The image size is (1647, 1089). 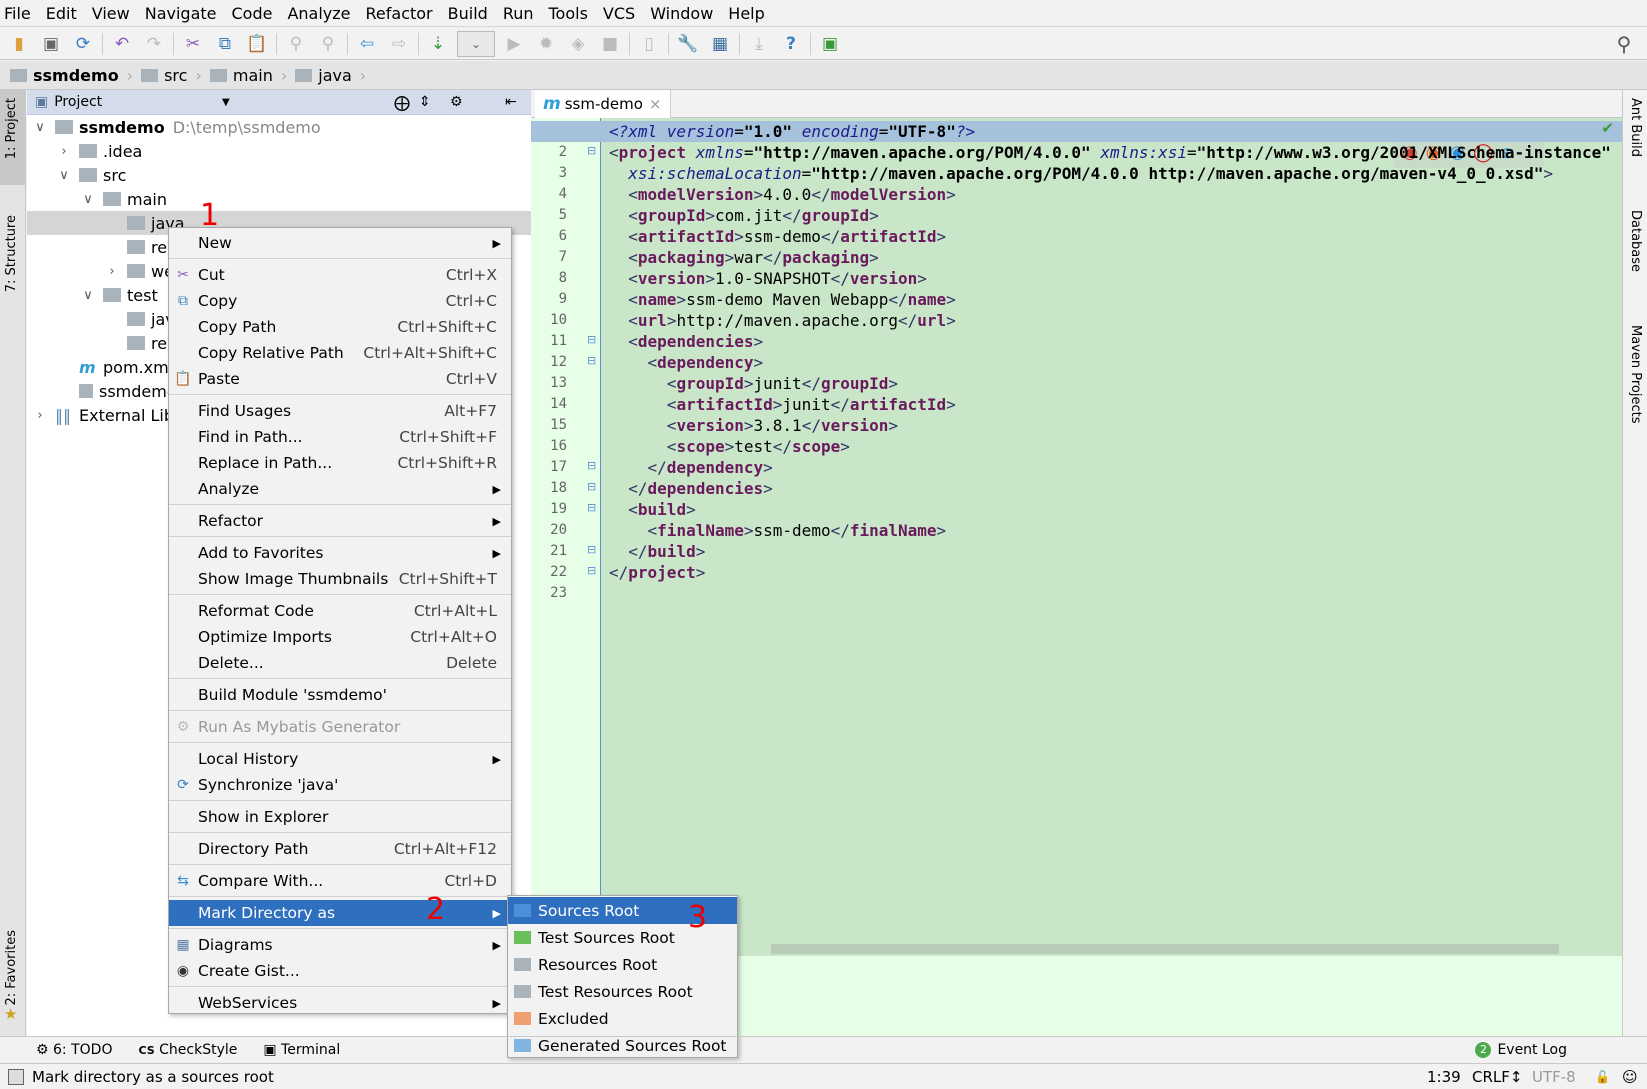 What do you see at coordinates (279, 175) in the screenshot?
I see `tree-item: ∨ src` at bounding box center [279, 175].